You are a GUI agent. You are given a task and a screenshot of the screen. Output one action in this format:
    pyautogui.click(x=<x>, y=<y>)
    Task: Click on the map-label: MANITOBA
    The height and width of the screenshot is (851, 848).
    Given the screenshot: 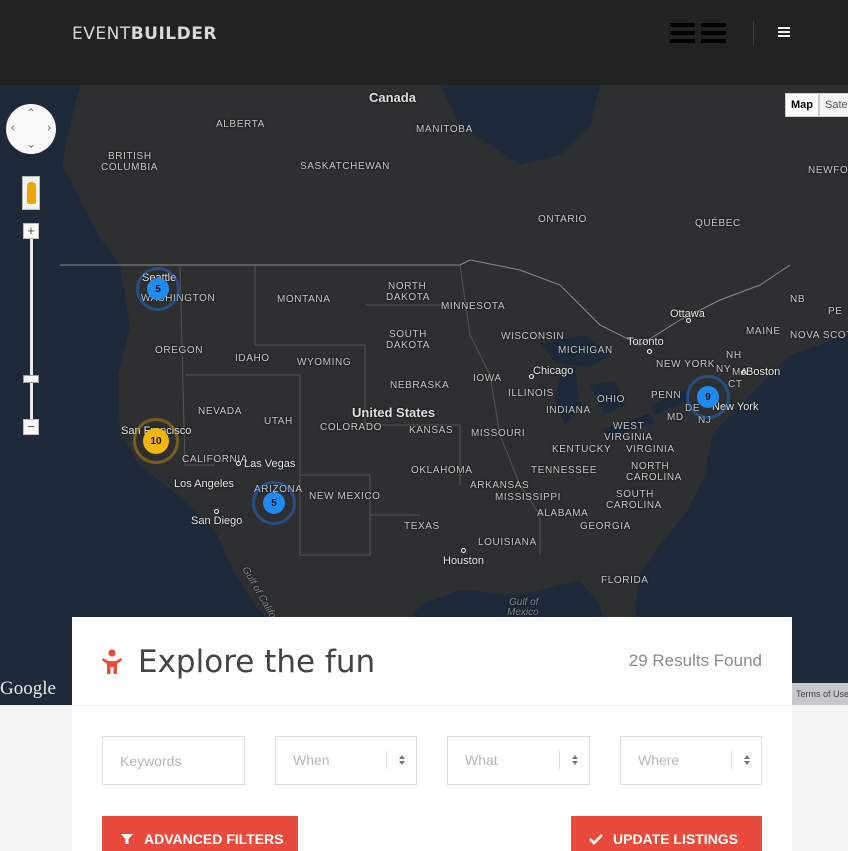 What is the action you would take?
    pyautogui.click(x=444, y=129)
    